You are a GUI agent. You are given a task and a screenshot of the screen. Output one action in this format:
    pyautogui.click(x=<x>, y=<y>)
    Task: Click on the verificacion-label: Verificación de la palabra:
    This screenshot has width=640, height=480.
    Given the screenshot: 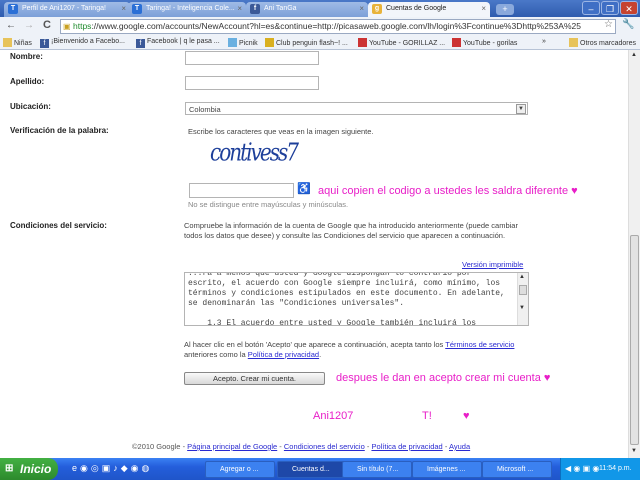 What is the action you would take?
    pyautogui.click(x=59, y=130)
    